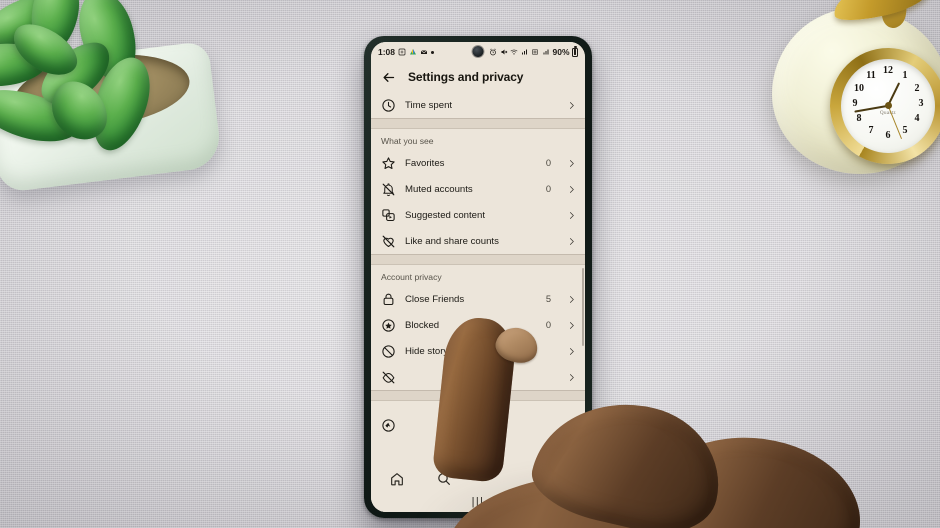  Describe the element at coordinates (478, 425) in the screenshot. I see `list-item-messages-and-story-replies` at that location.